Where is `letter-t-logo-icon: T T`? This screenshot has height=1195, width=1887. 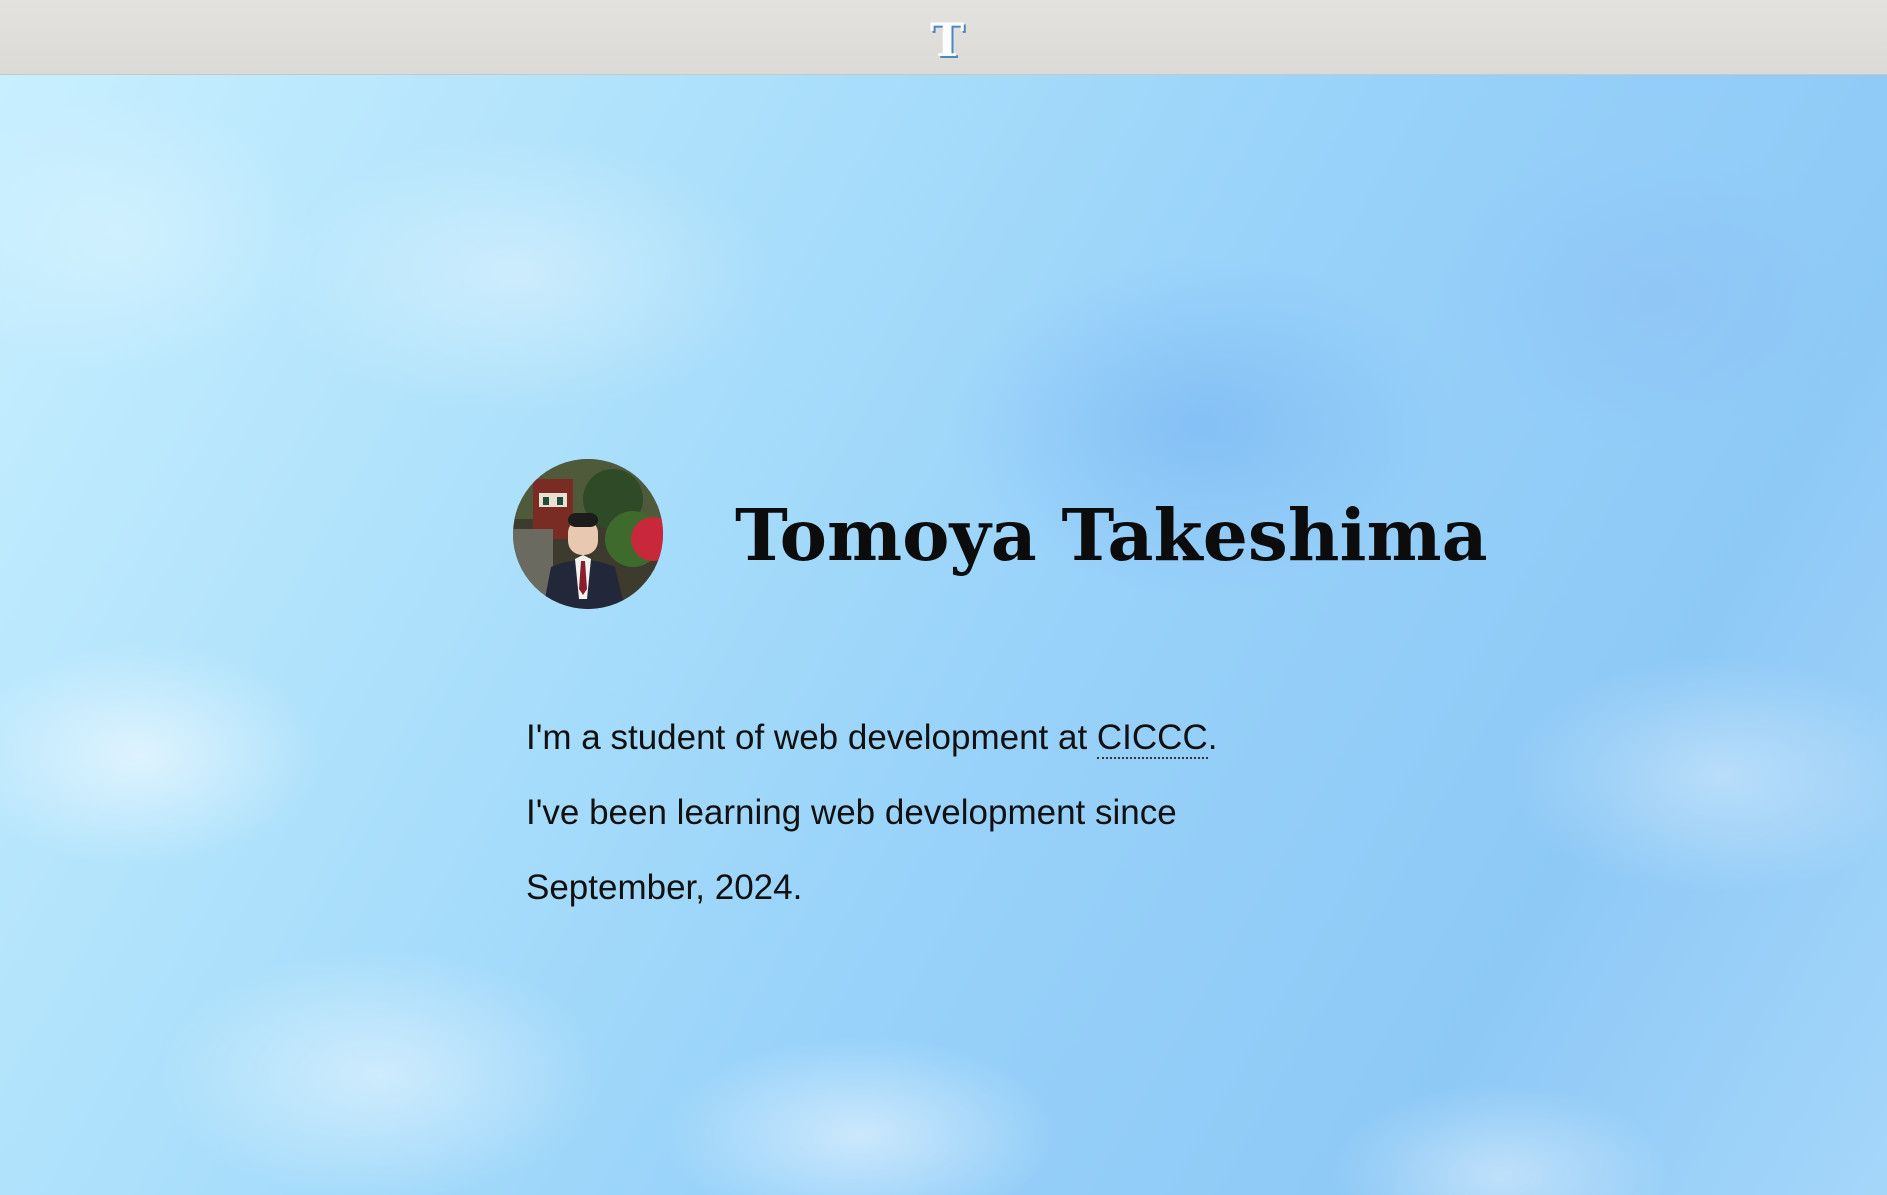
letter-t-logo-icon: T T is located at coordinates (950, 40).